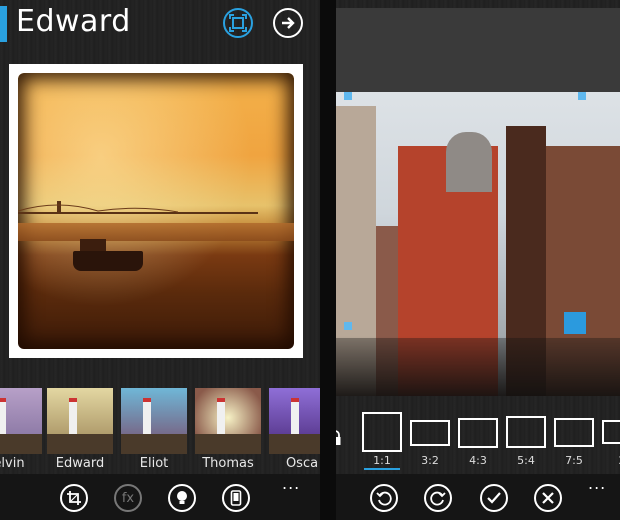 This screenshot has width=620, height=520. I want to click on filter-thumb-thomas, so click(228, 421).